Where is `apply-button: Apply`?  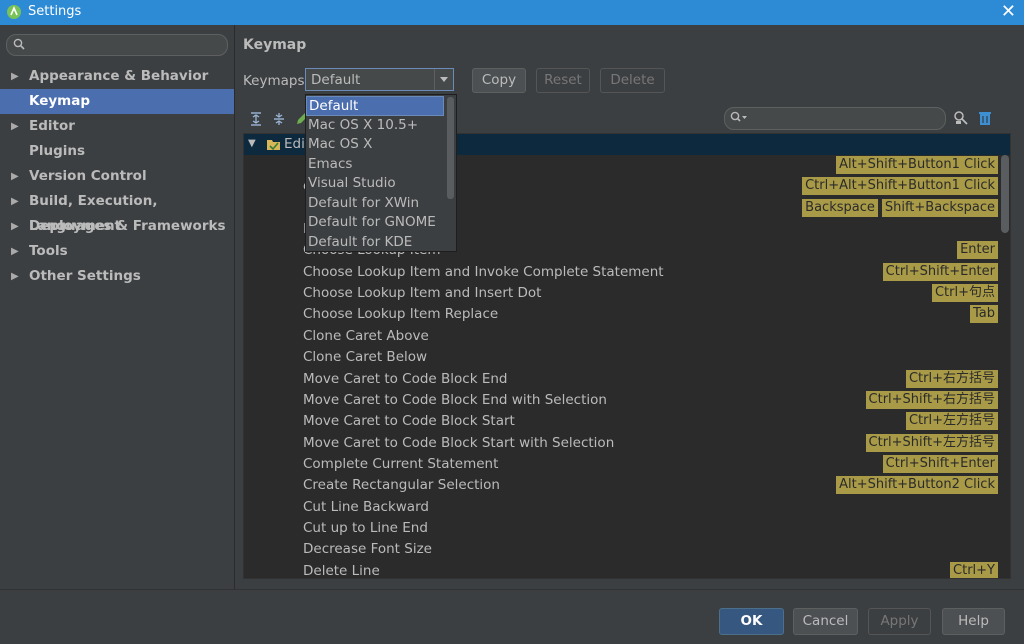
apply-button: Apply is located at coordinates (899, 621).